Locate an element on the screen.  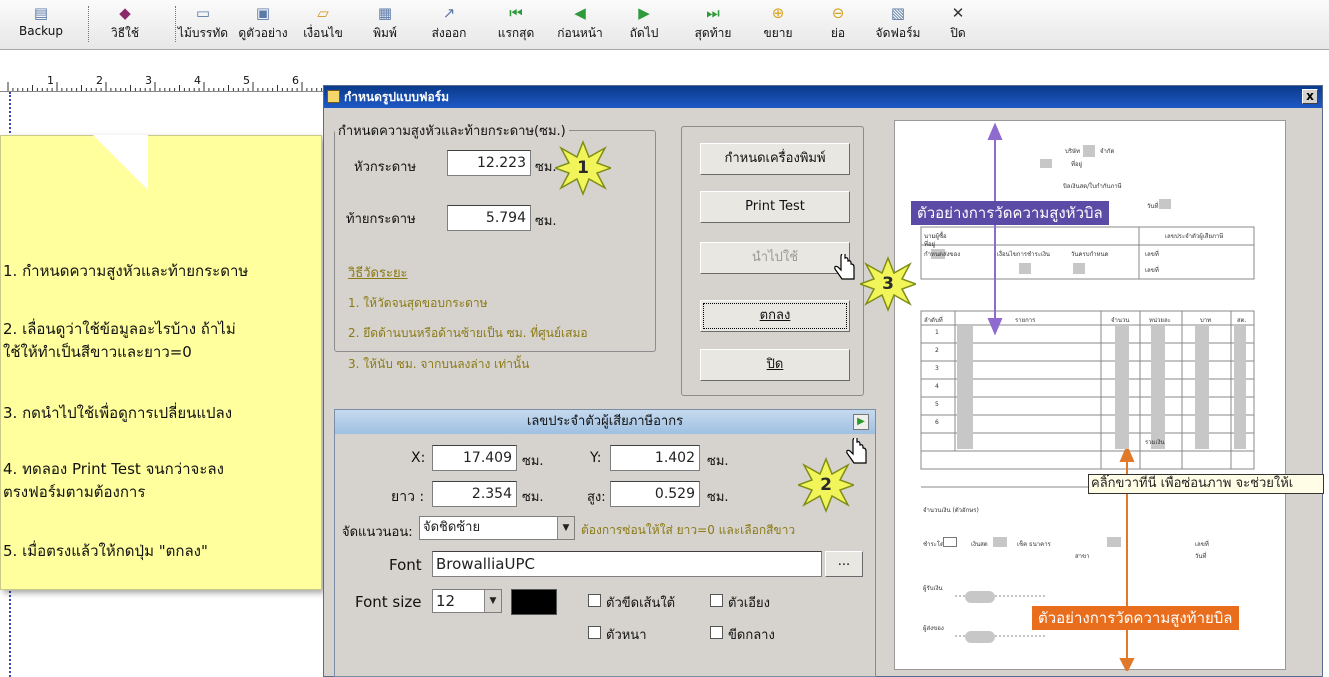
font-input: BrowalliaUPC is located at coordinates (627, 564).